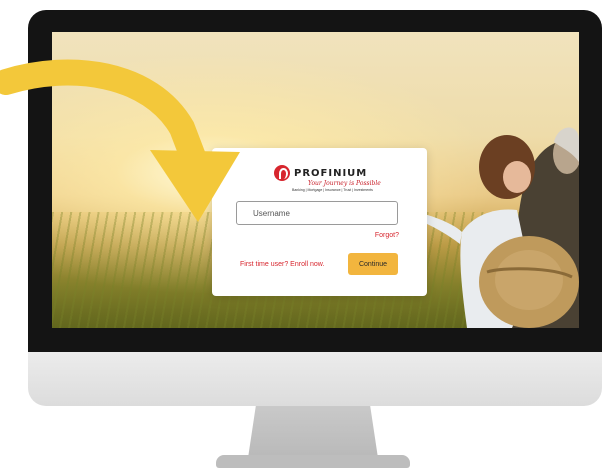 The image size is (608, 470). Describe the element at coordinates (387, 235) in the screenshot. I see `forgot-link: Forgot?` at that location.